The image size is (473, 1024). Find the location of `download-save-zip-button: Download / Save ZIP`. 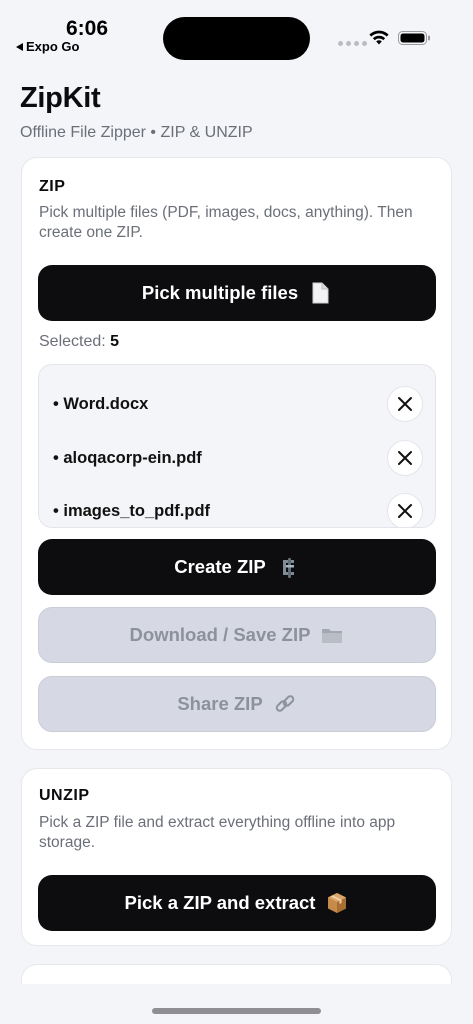

download-save-zip-button: Download / Save ZIP is located at coordinates (237, 635).